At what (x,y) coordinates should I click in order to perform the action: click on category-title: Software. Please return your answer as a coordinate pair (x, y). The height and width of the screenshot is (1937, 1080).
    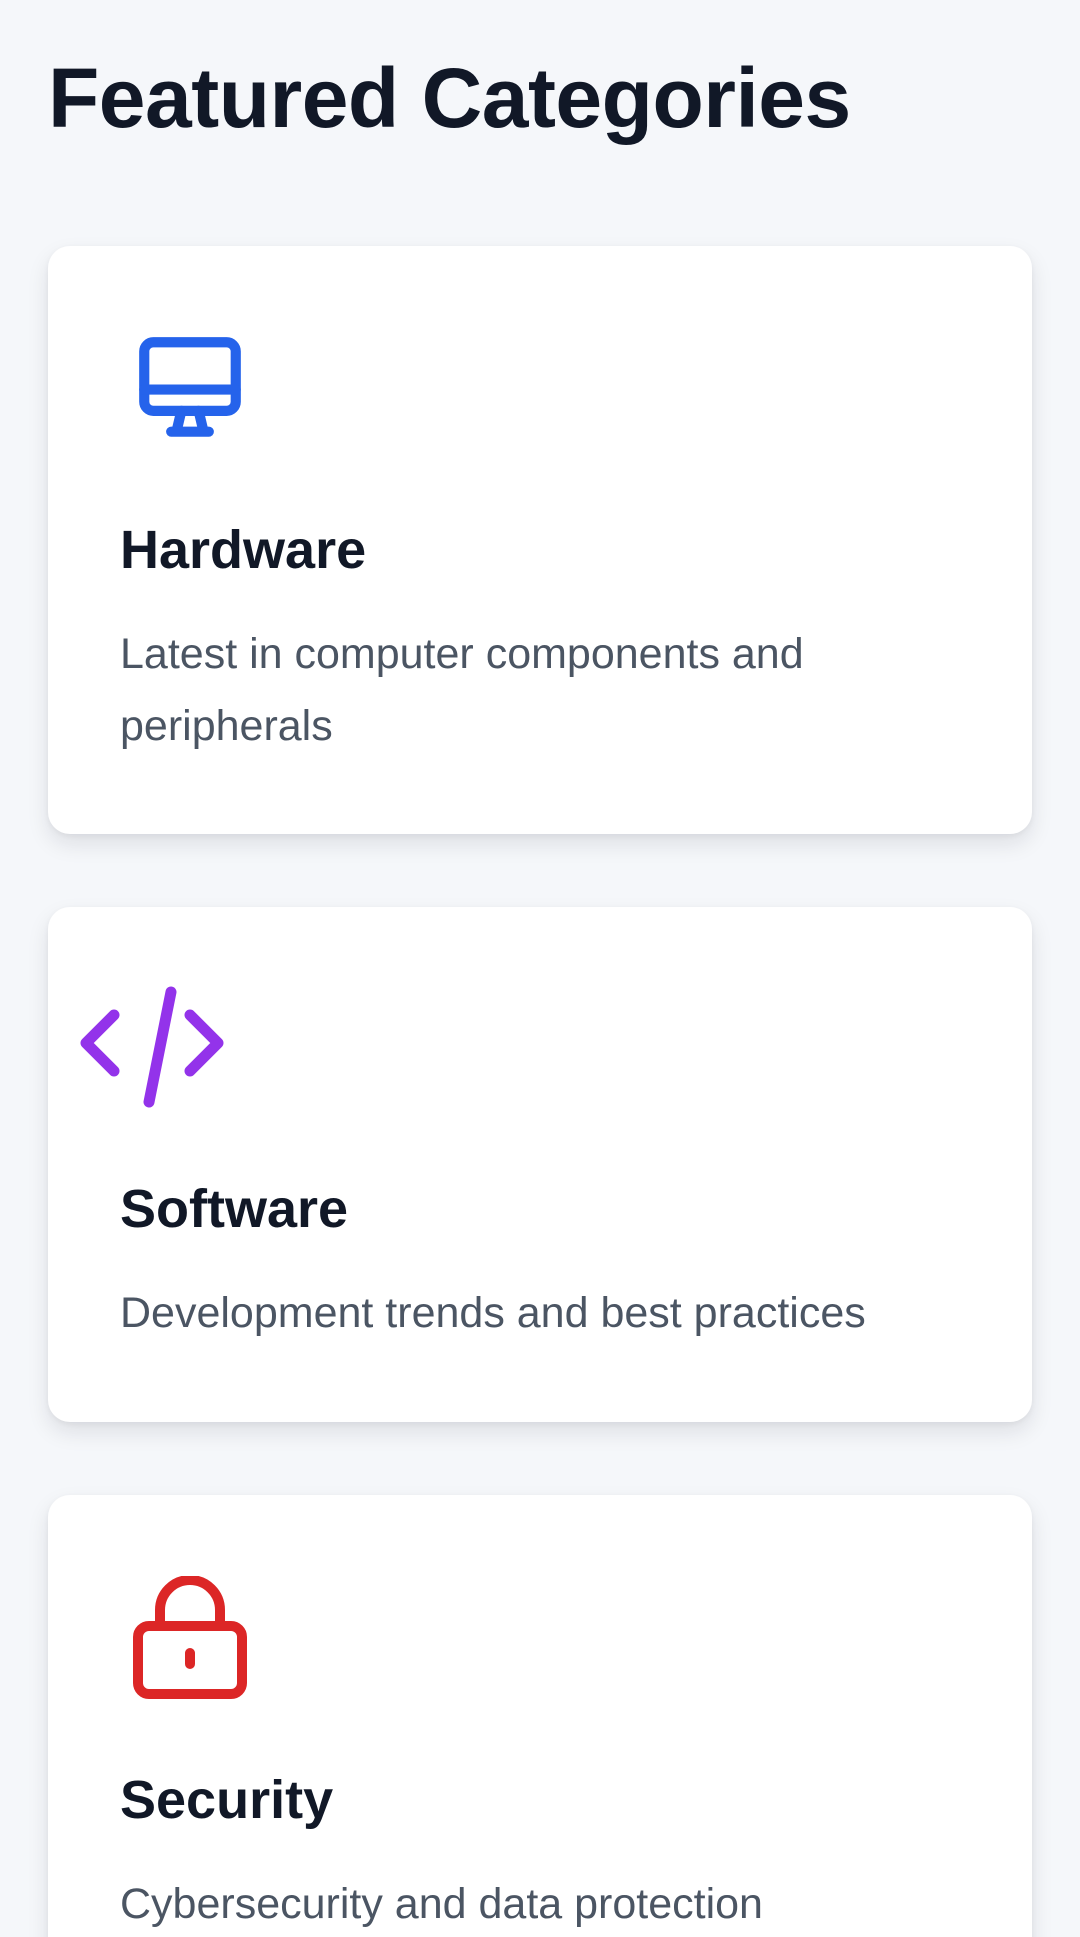
    Looking at the image, I should click on (234, 1209).